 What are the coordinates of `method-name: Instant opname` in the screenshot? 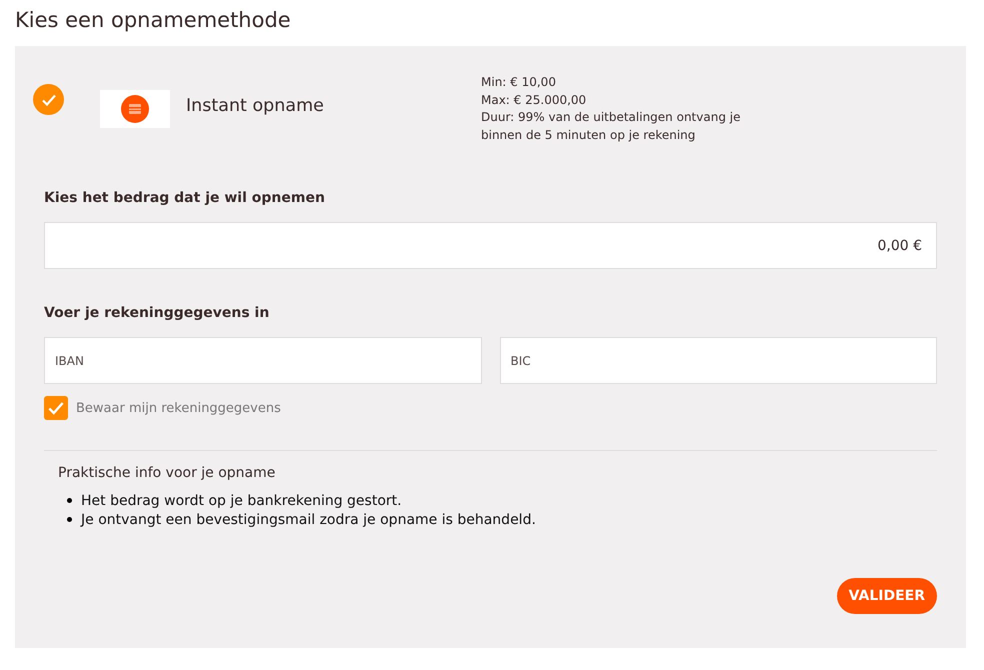 It's located at (255, 106).